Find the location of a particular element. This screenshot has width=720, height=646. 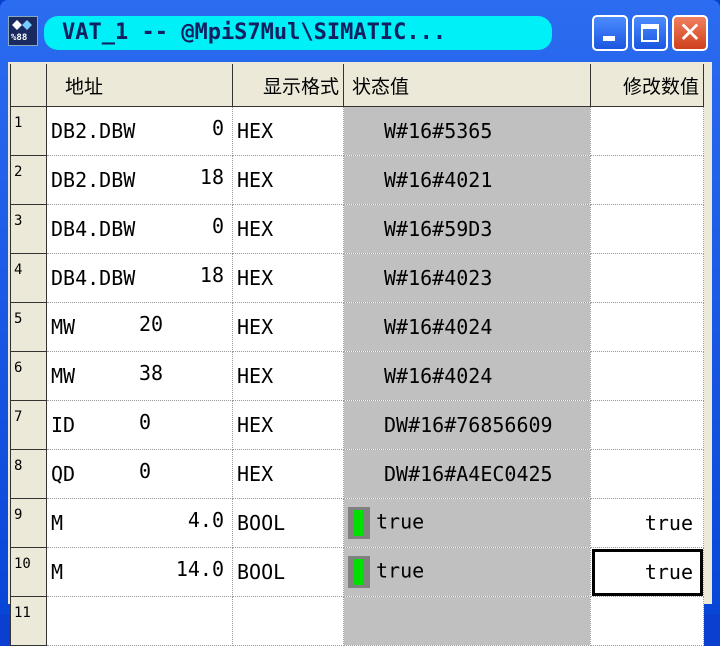

row-number: 11 is located at coordinates (28, 621).